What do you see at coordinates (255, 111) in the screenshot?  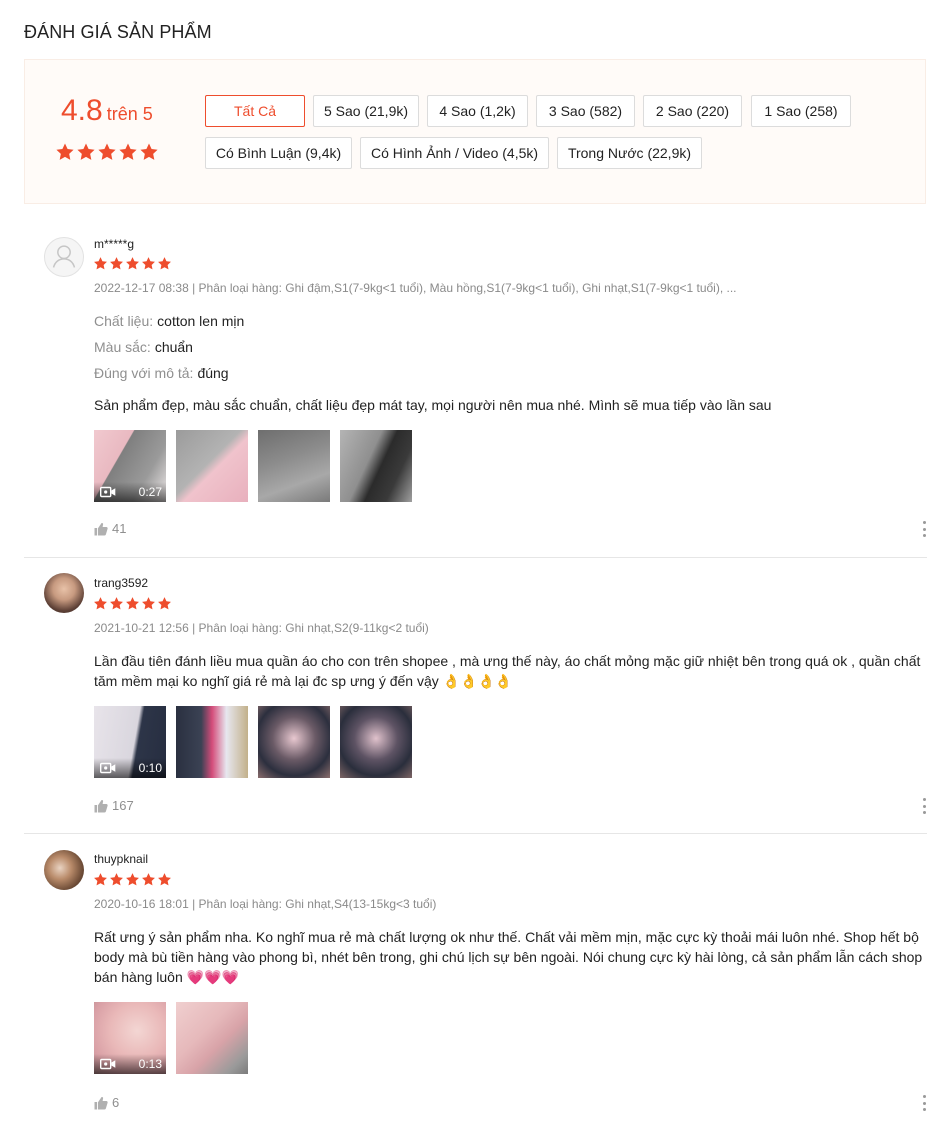 I see `filter-all: Tất Cả` at bounding box center [255, 111].